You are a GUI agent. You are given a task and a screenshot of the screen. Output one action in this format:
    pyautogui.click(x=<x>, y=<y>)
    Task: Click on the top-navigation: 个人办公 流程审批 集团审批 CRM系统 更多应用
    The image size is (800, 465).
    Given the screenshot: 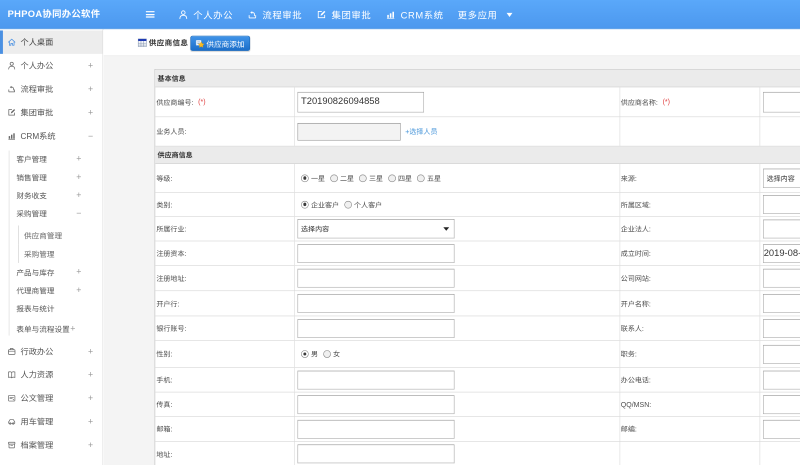 What is the action you would take?
    pyautogui.click(x=345, y=14)
    